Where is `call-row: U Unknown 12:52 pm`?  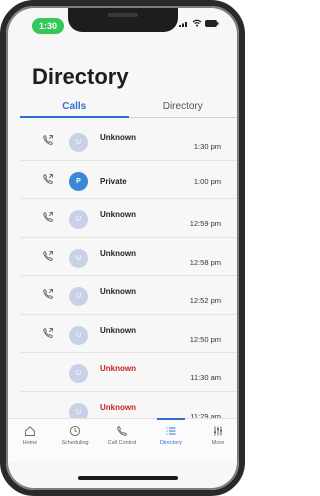
call-row: U Unknown 12:52 pm is located at coordinates (128, 295).